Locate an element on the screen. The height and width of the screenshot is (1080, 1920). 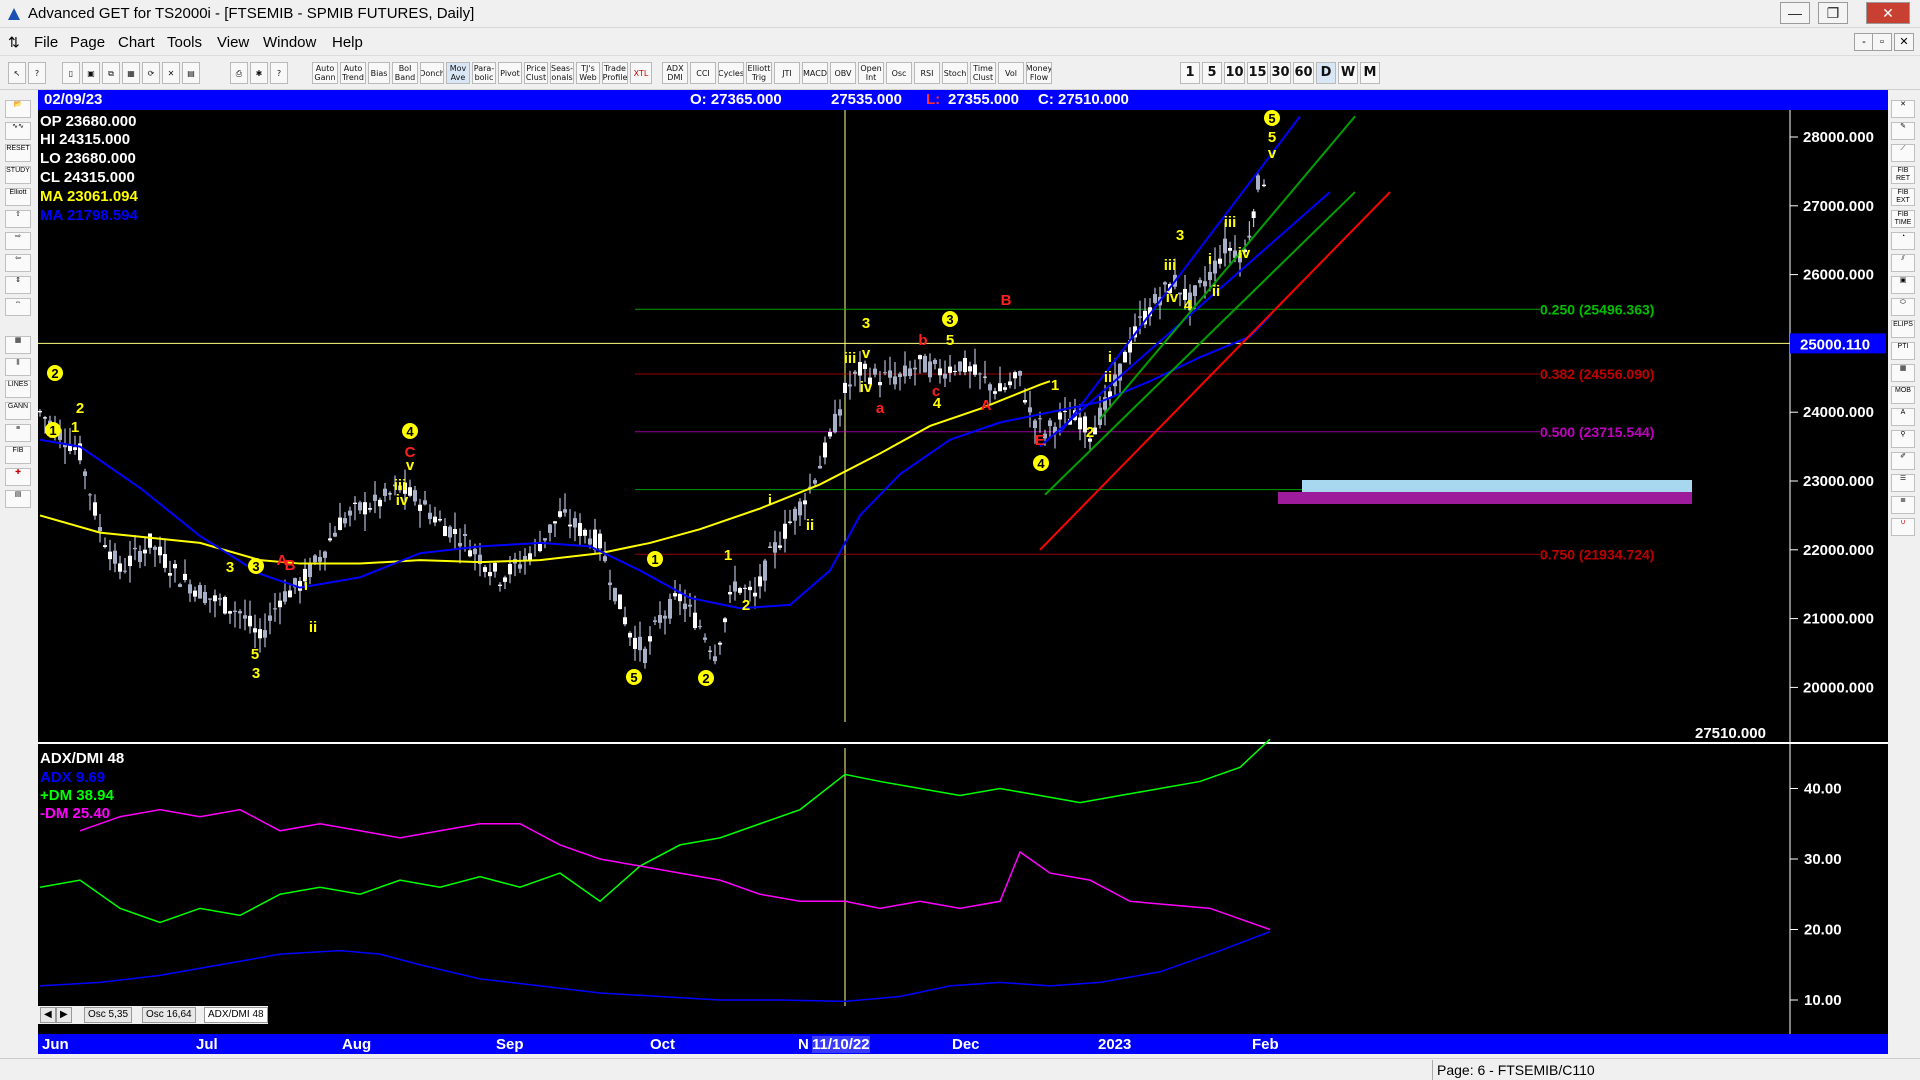
notes-icon: ▤ is located at coordinates (18, 499).